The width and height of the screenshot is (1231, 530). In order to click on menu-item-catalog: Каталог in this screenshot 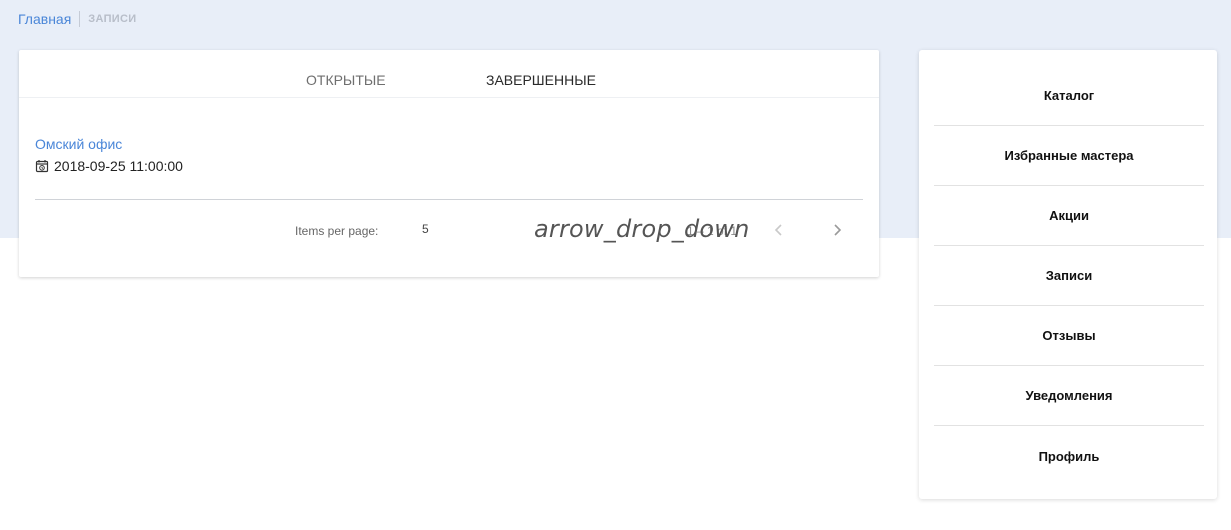, I will do `click(1069, 96)`.